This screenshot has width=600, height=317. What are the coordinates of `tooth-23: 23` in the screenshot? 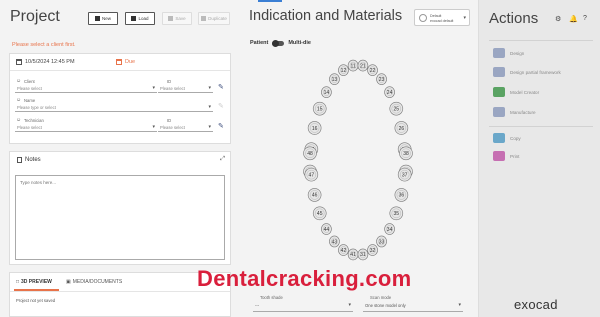 It's located at (381, 79).